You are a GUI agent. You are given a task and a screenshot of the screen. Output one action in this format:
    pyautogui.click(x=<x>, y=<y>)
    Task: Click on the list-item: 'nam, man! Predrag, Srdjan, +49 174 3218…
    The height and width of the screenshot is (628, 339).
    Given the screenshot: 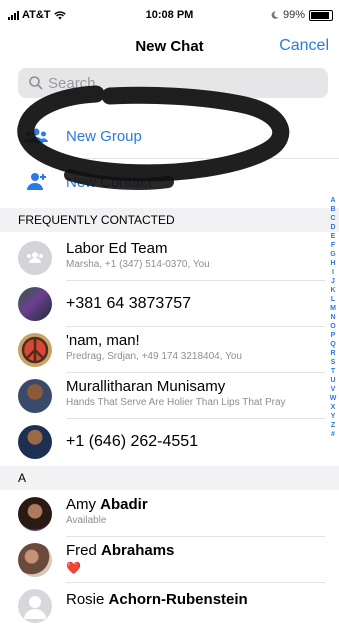 What is the action you would take?
    pyautogui.click(x=162, y=350)
    